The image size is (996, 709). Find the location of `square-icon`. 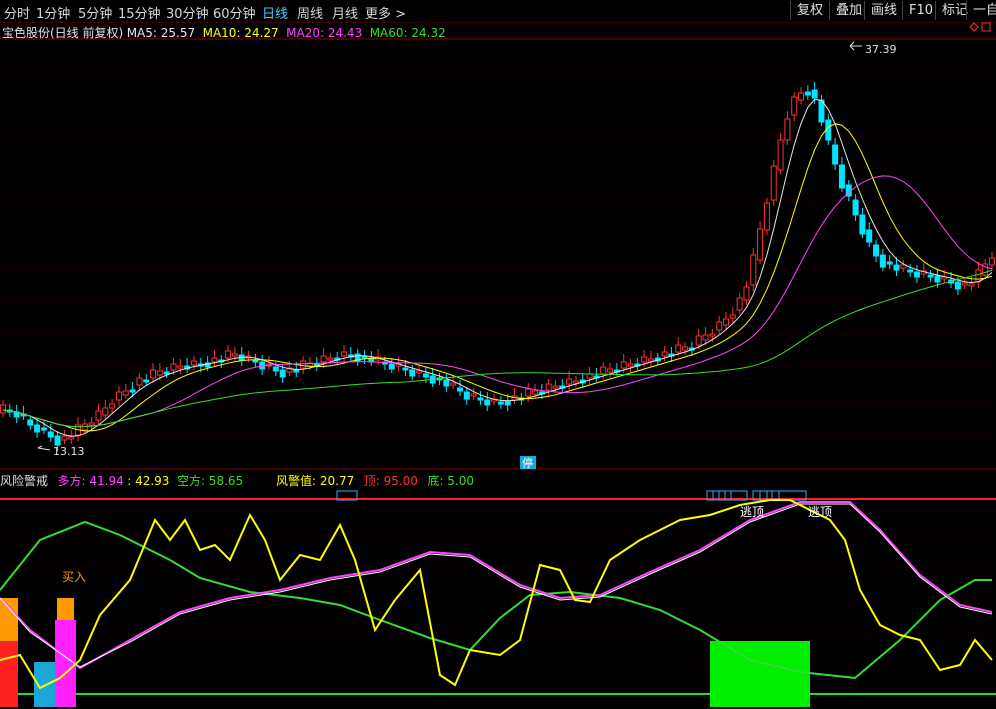

square-icon is located at coordinates (986, 27).